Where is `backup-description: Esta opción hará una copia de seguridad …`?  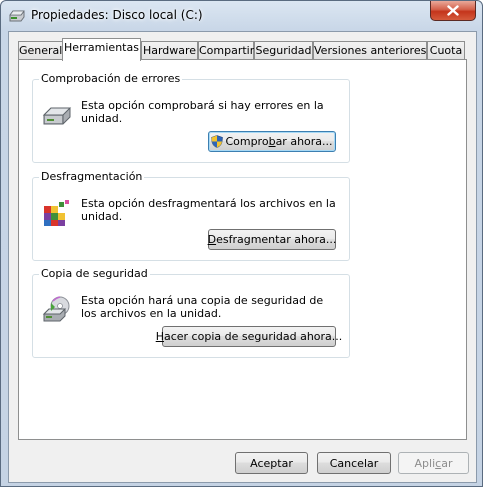
backup-description: Esta opción hará una copia de seguridad … is located at coordinates (202, 307).